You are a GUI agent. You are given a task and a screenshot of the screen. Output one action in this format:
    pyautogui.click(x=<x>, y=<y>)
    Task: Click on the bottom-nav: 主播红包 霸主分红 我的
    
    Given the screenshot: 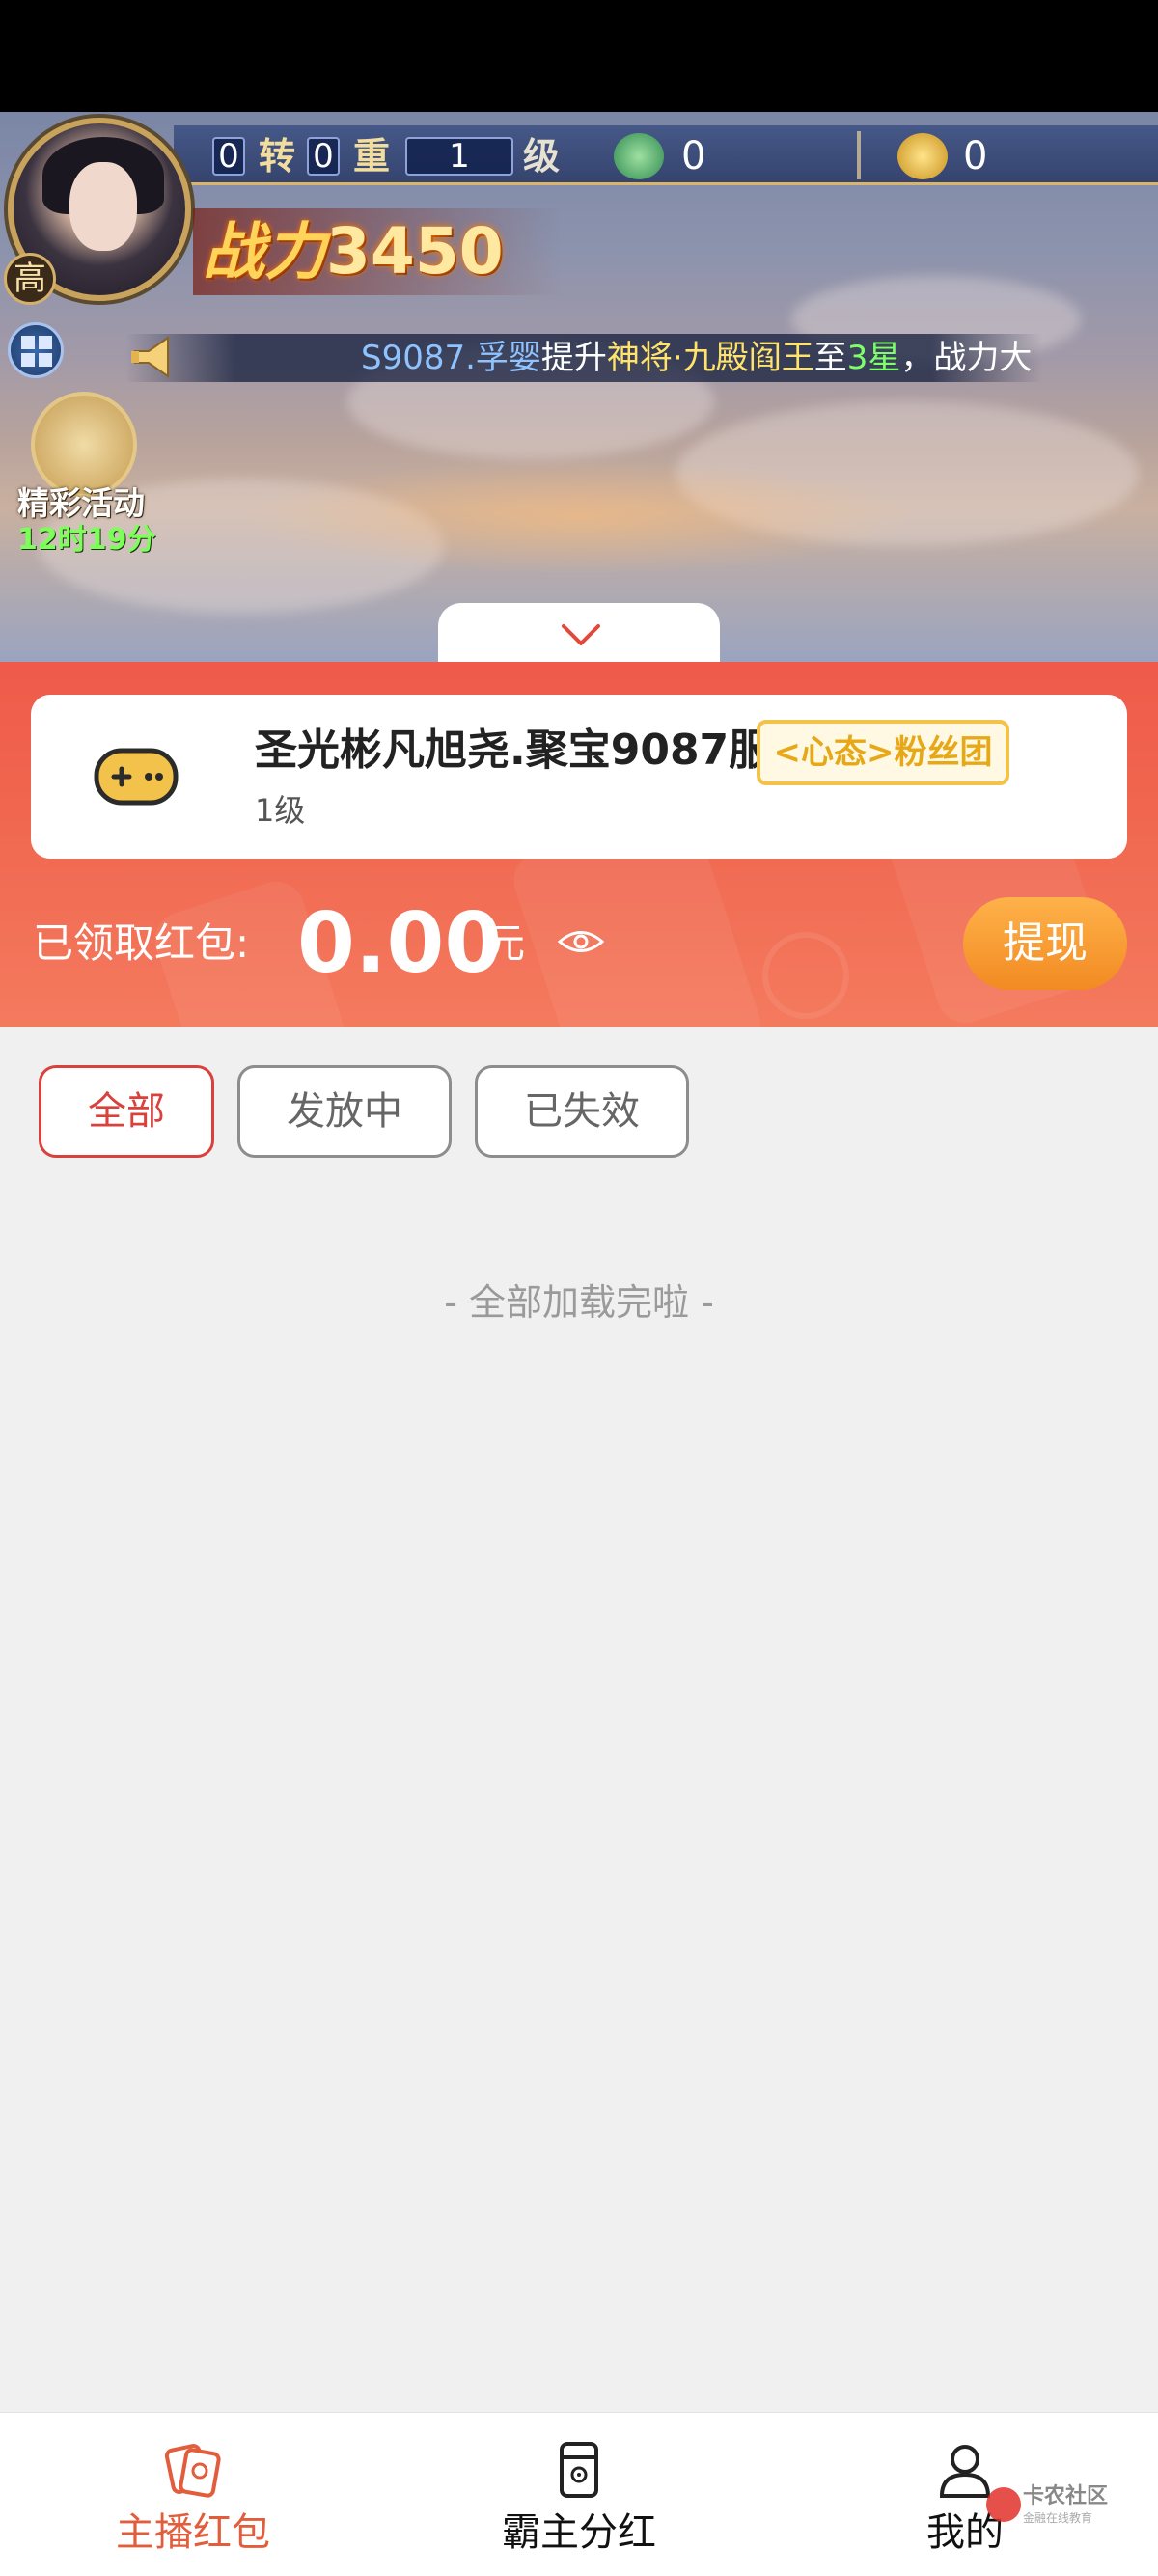 What is the action you would take?
    pyautogui.click(x=579, y=2494)
    